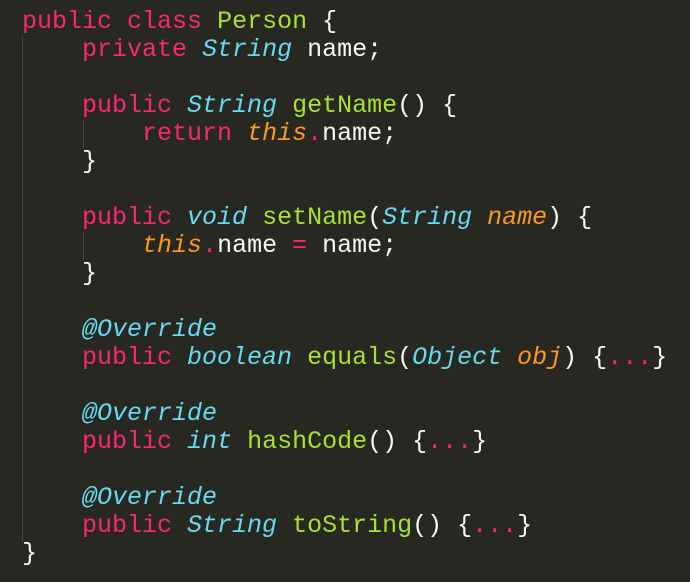  Describe the element at coordinates (322, 21) in the screenshot. I see `code-token: {` at that location.